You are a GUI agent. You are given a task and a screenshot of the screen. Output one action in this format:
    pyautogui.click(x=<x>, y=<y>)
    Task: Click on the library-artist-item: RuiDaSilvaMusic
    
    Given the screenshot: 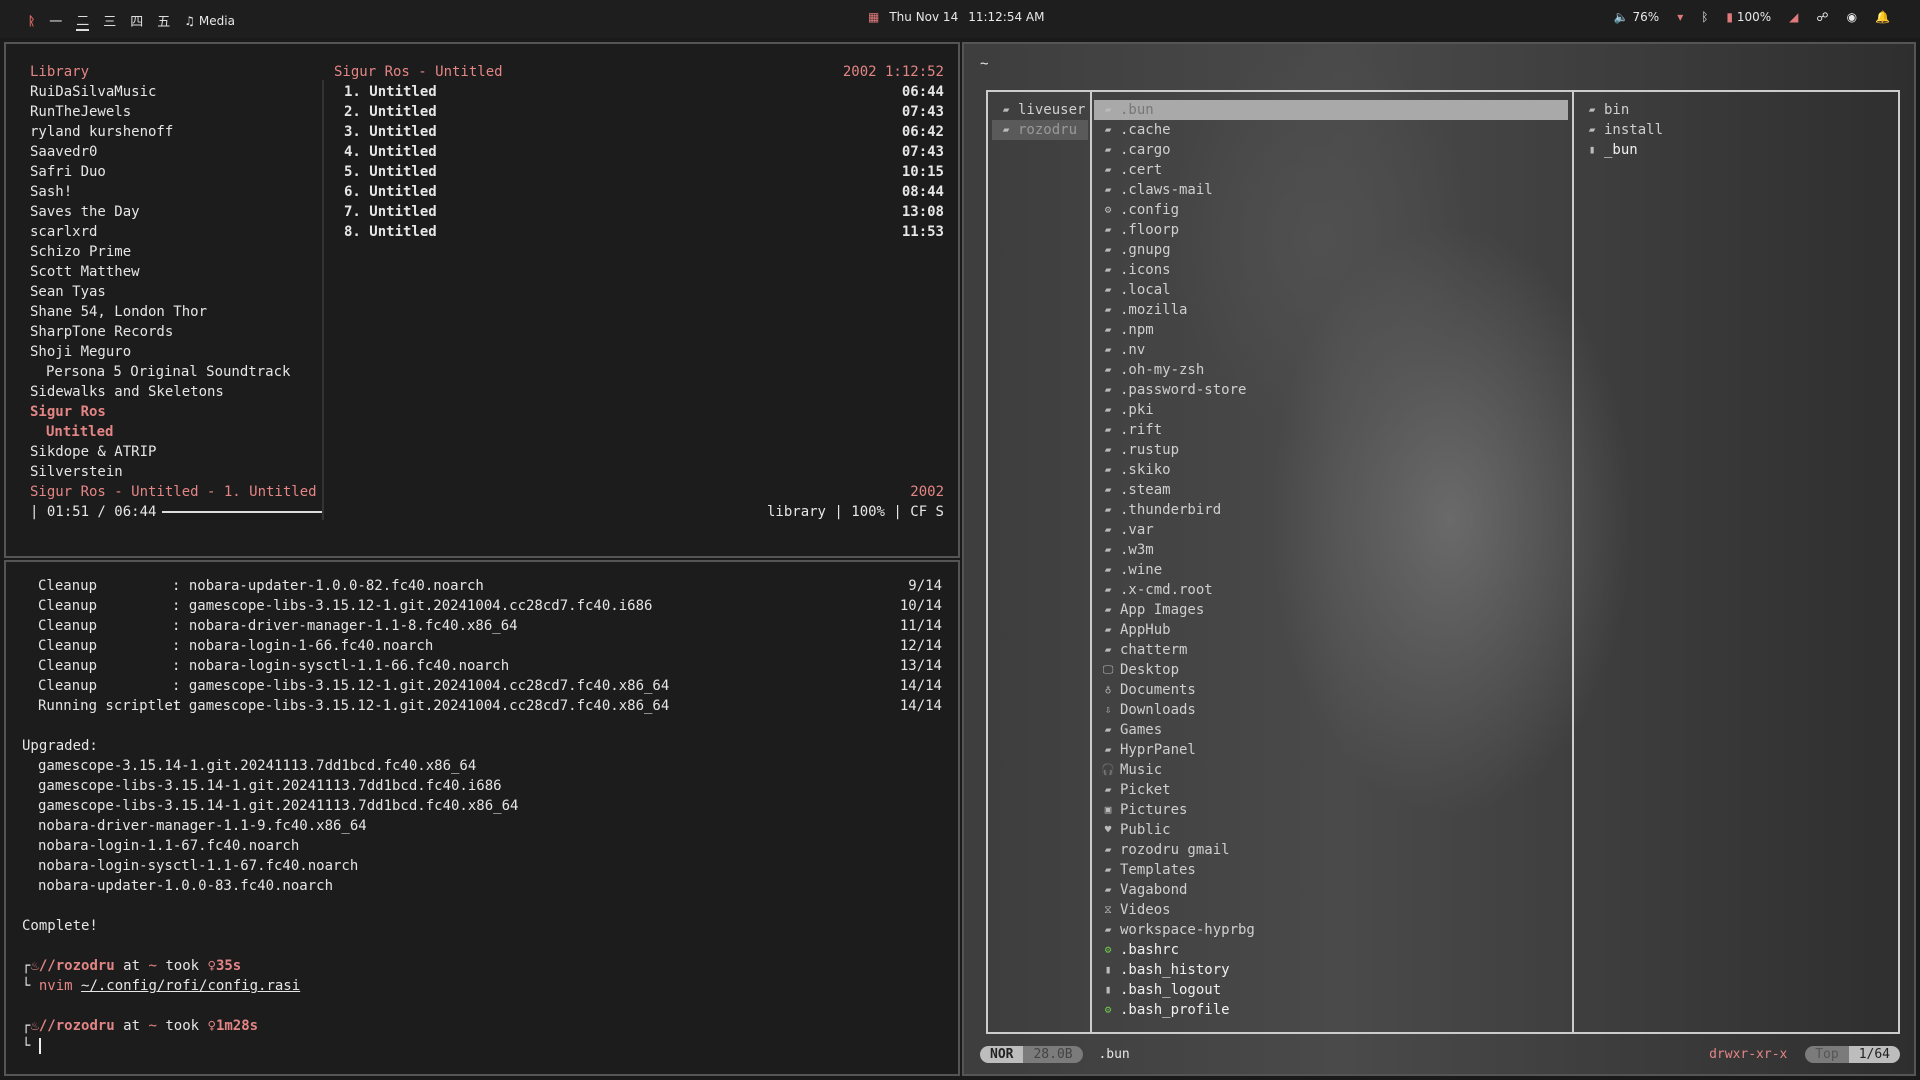 What is the action you would take?
    pyautogui.click(x=175, y=92)
    